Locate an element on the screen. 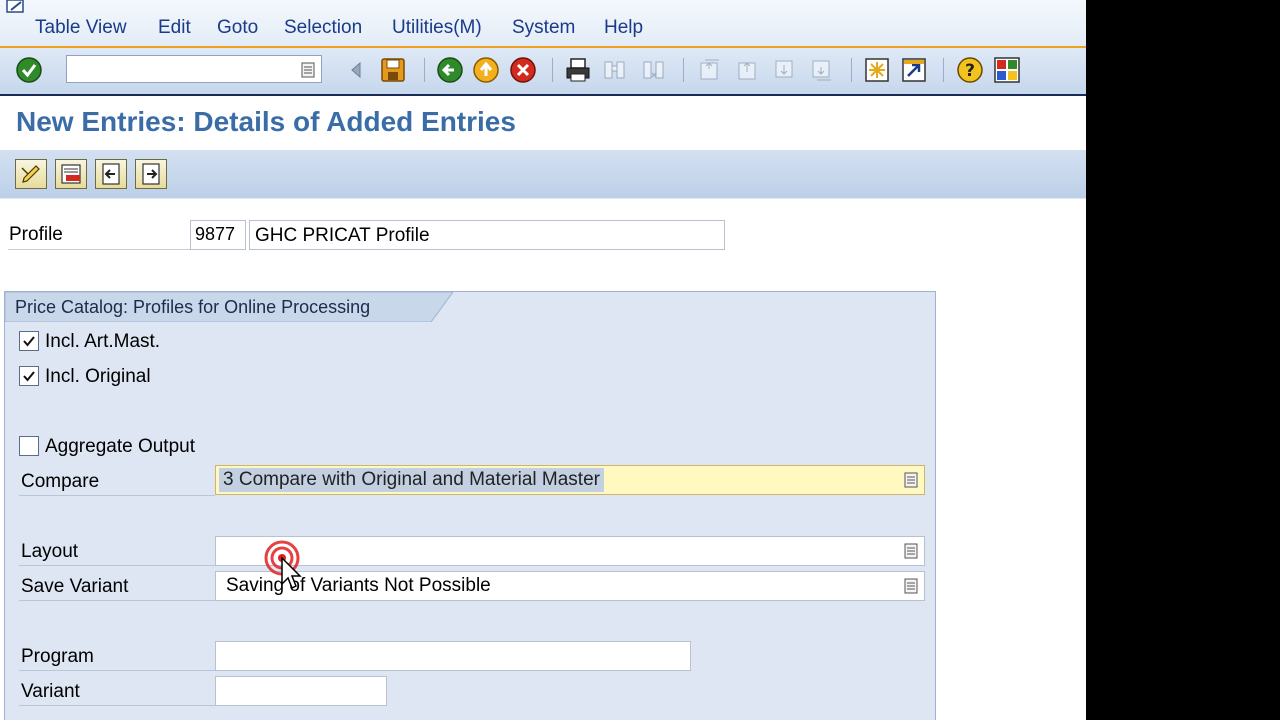 The width and height of the screenshot is (1280, 720). menu-edit: Edit is located at coordinates (174, 28).